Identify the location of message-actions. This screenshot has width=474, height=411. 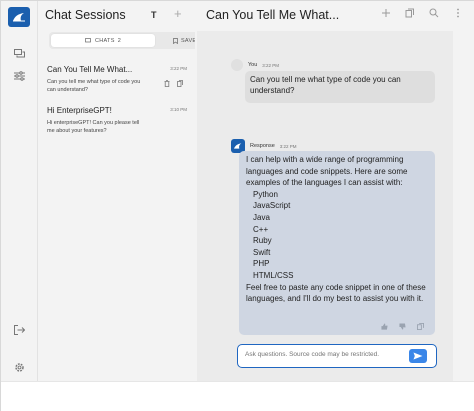
(402, 326).